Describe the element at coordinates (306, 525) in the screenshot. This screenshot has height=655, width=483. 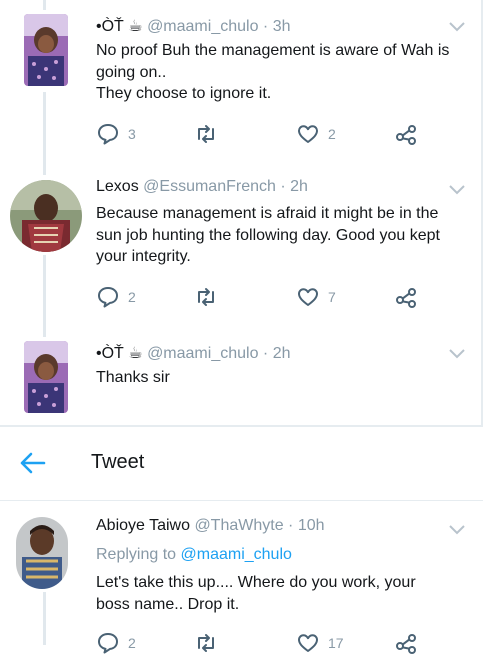
I see `timestamp: · 10h` at that location.